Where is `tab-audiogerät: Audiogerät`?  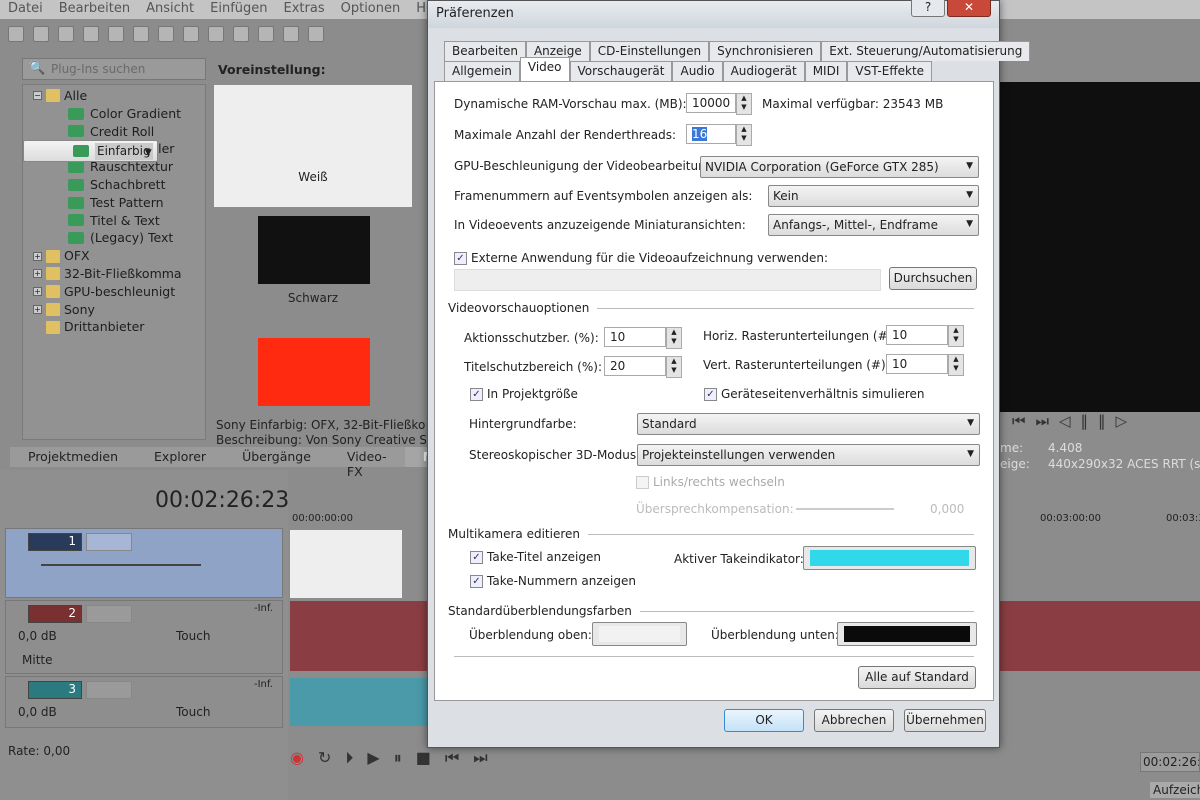
tab-audiogerät: Audiogerät is located at coordinates (763, 71).